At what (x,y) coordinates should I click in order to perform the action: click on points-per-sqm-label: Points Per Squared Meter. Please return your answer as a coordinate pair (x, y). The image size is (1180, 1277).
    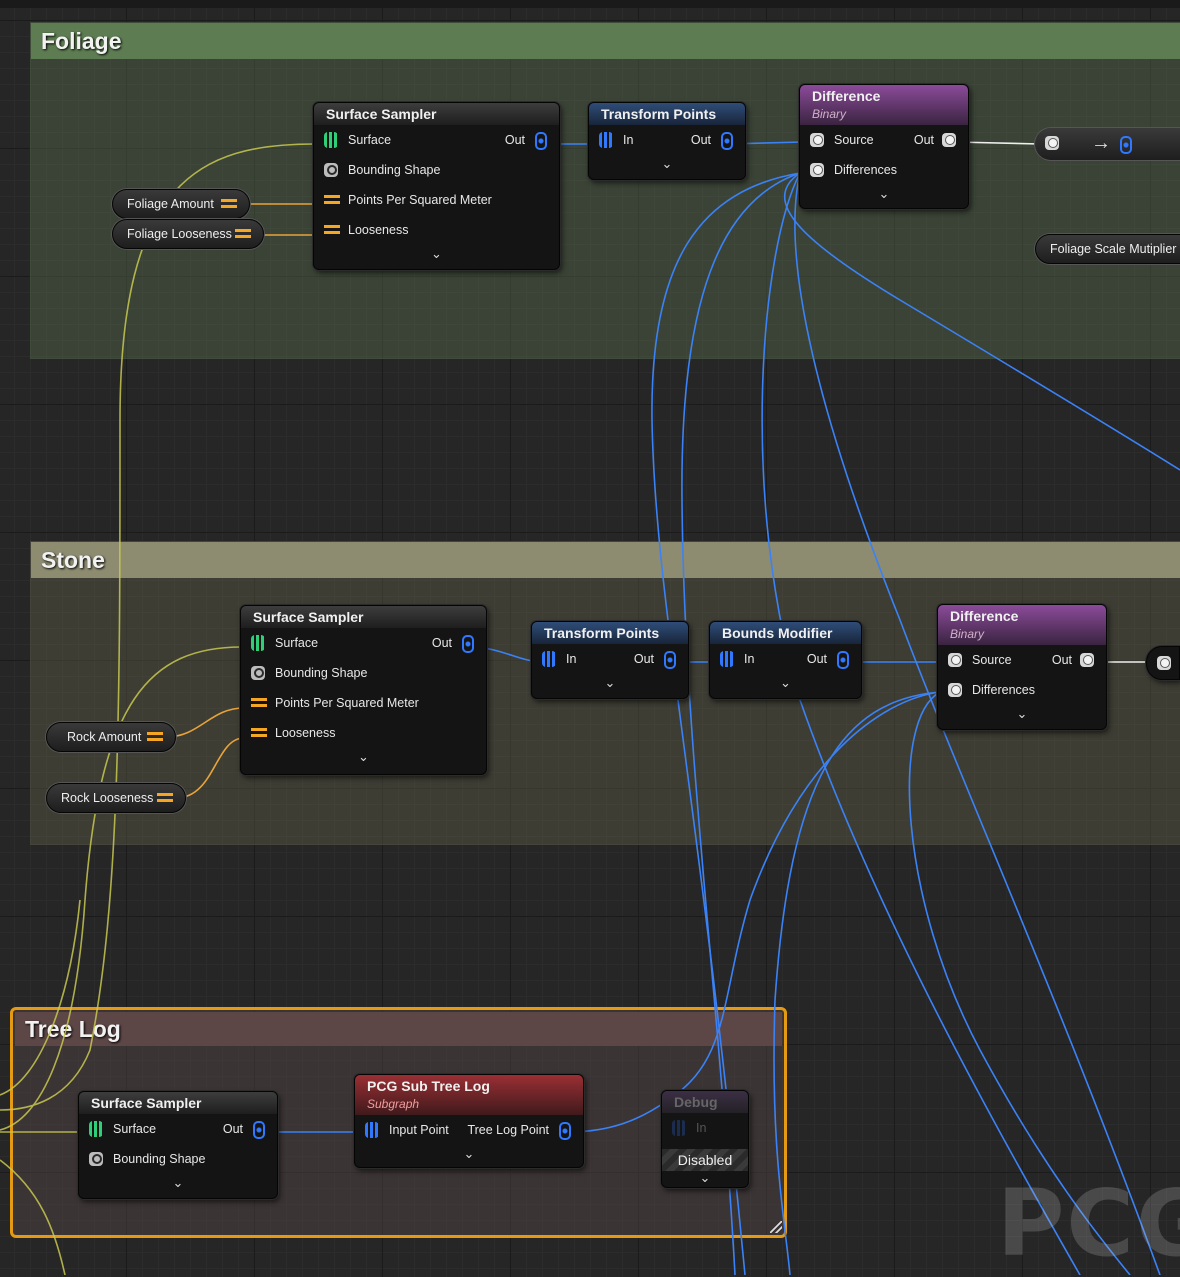
    Looking at the image, I should click on (420, 200).